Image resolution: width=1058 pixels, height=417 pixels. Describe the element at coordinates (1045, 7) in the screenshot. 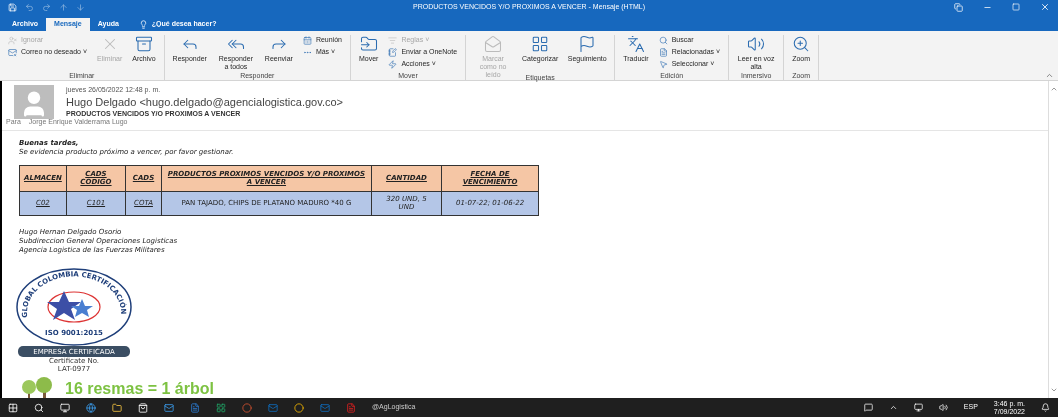

I see `close-icon` at that location.